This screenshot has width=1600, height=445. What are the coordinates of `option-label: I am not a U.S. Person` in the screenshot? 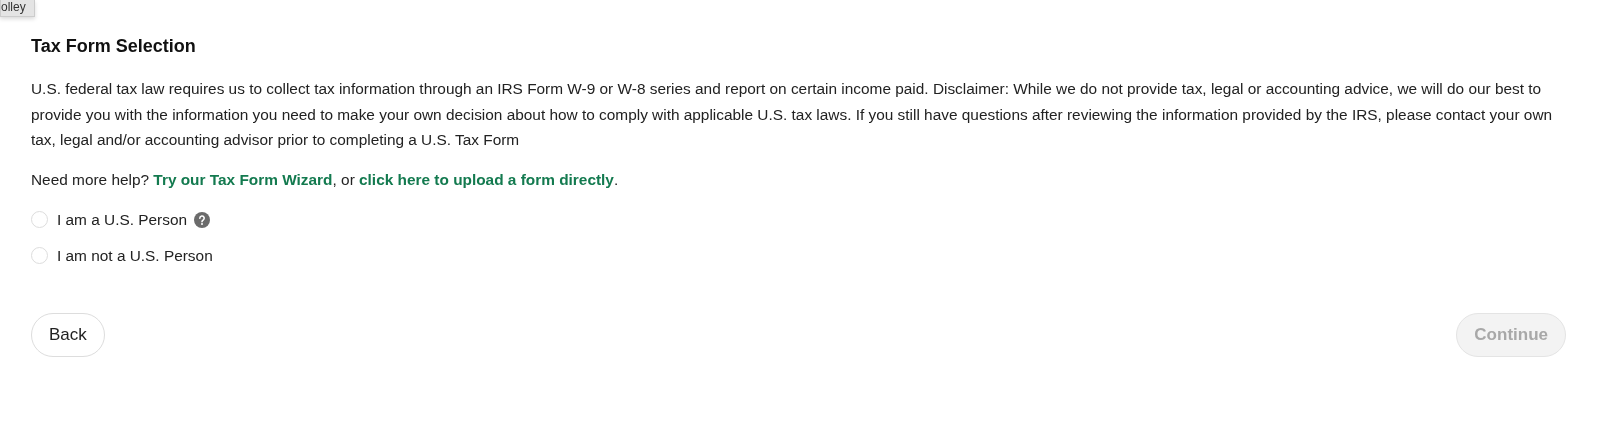 It's located at (135, 255).